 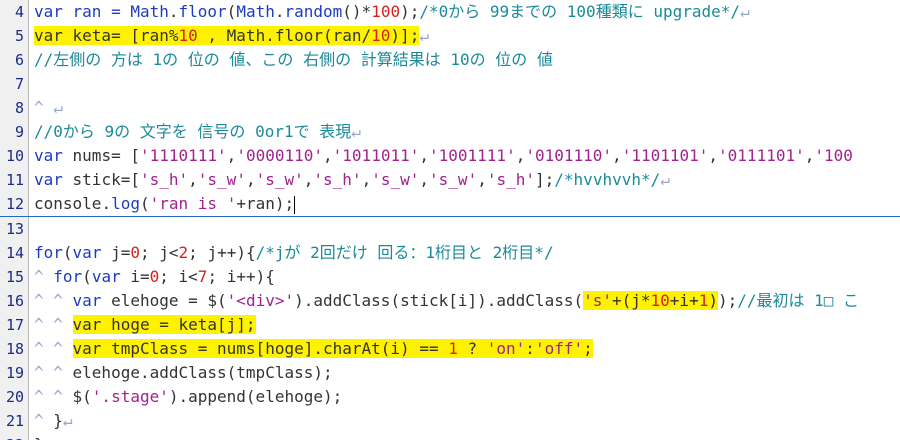 I want to click on code-token: ; i++){, so click(x=241, y=276).